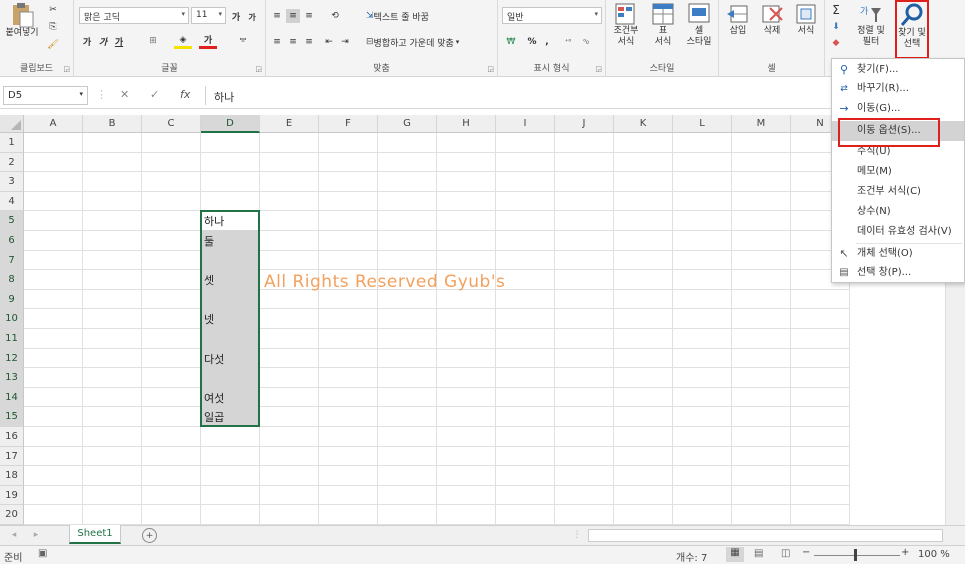 Image resolution: width=965 pixels, height=564 pixels. What do you see at coordinates (871, 25) in the screenshot?
I see `sort-filter-button: 가 정렬 및 필터` at bounding box center [871, 25].